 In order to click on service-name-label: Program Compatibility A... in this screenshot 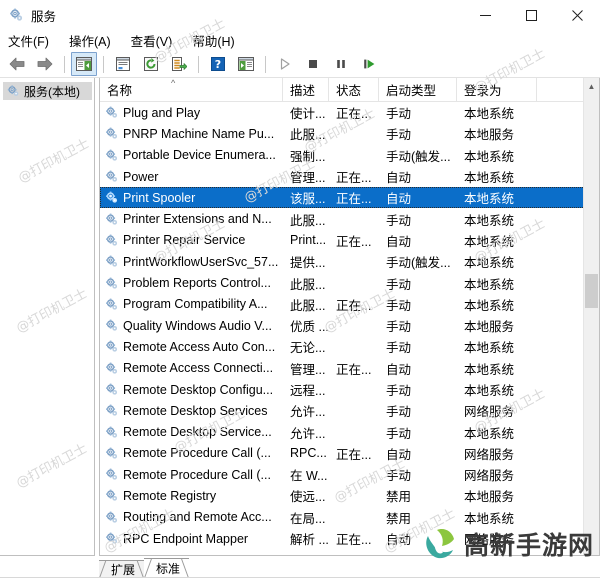, I will do `click(195, 304)`.